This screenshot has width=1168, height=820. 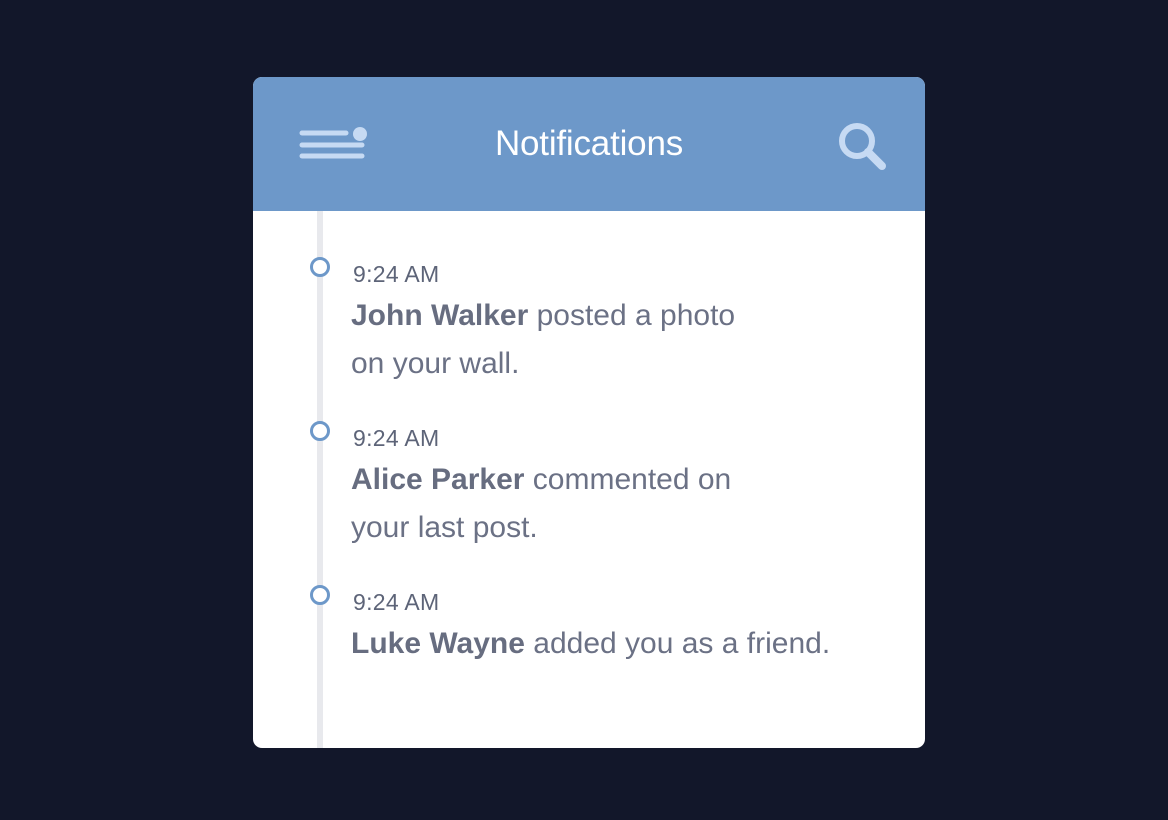 I want to click on notification-message: posted a photo, so click(x=632, y=315).